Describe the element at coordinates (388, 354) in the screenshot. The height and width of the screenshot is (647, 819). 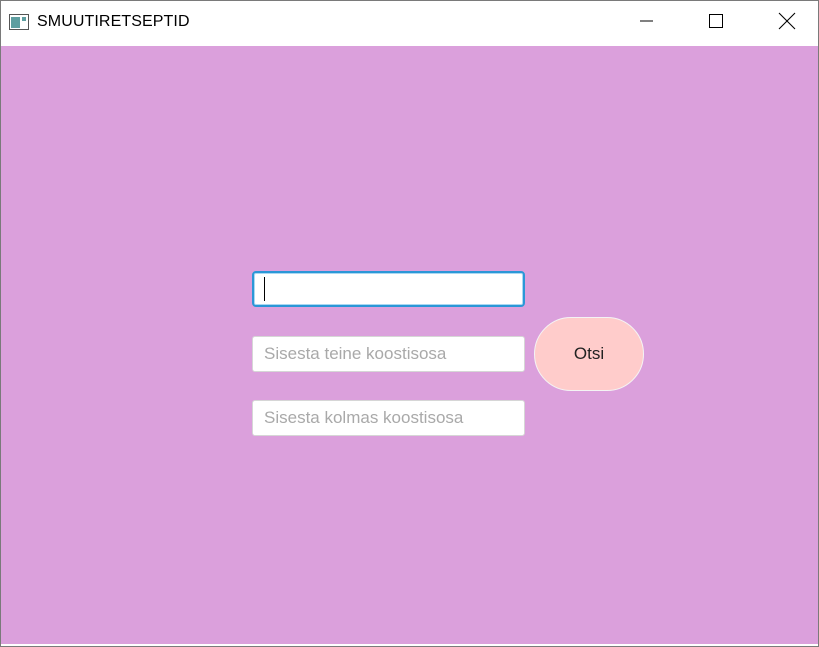
I see `ingredient-two-input` at that location.